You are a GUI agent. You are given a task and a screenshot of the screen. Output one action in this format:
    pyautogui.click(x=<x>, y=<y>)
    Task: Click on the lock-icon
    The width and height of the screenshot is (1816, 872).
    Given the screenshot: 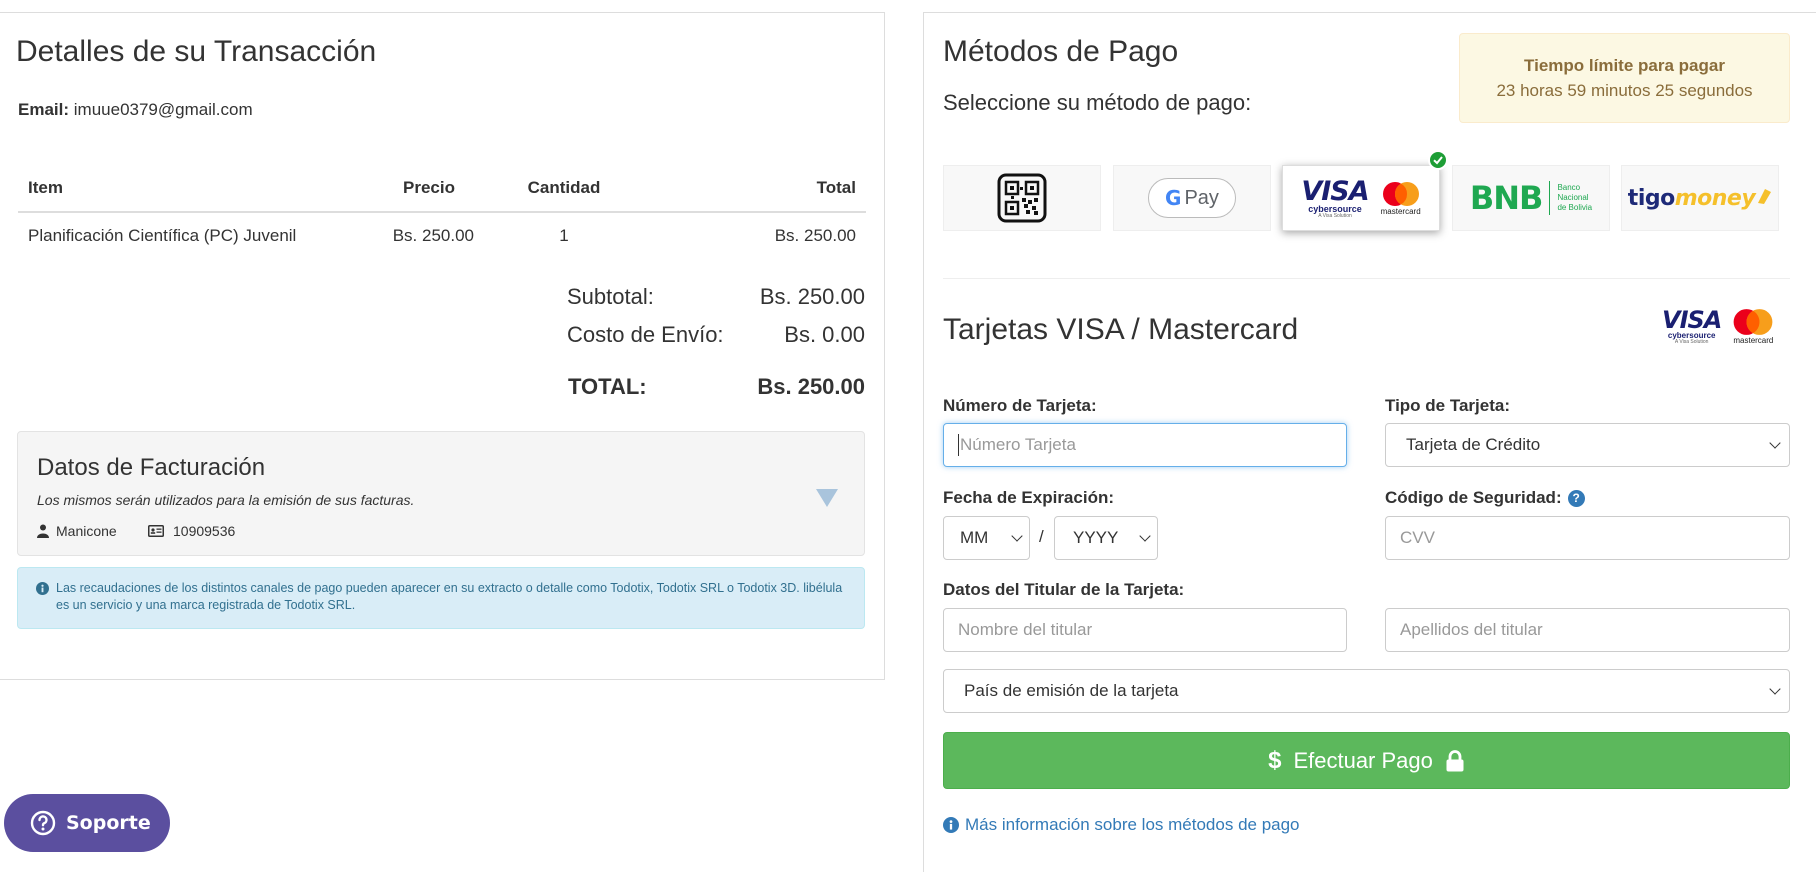 What is the action you would take?
    pyautogui.click(x=1455, y=760)
    